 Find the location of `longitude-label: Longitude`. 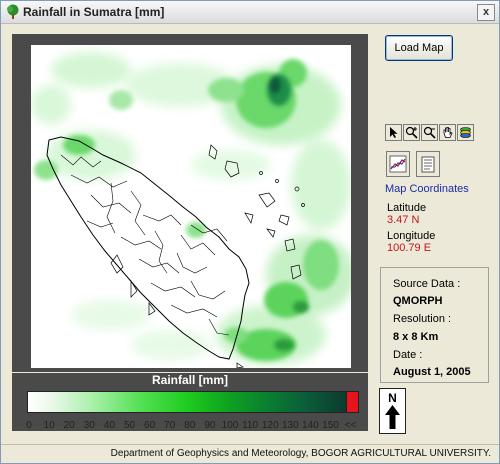

longitude-label: Longitude is located at coordinates (411, 236).